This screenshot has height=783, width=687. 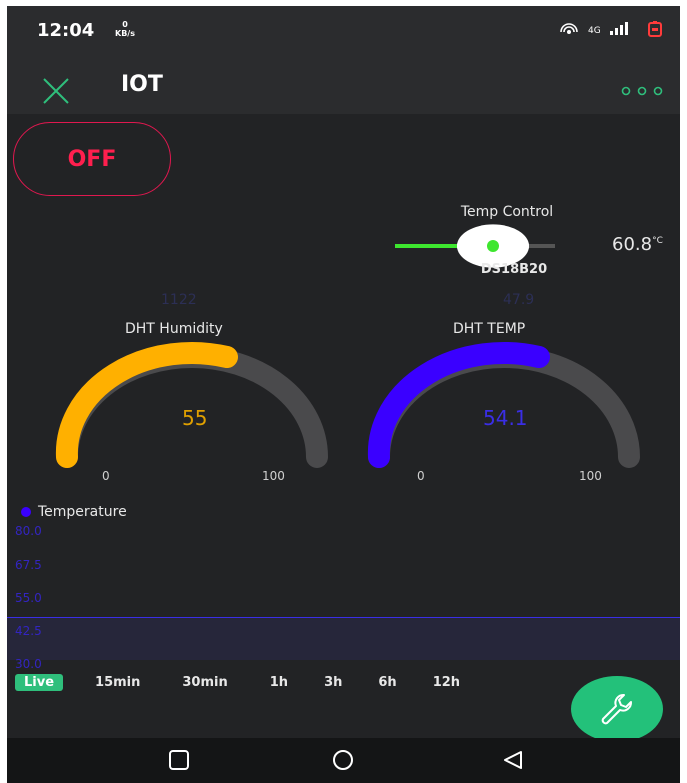 What do you see at coordinates (28, 598) in the screenshot?
I see `y-tick: 55.0` at bounding box center [28, 598].